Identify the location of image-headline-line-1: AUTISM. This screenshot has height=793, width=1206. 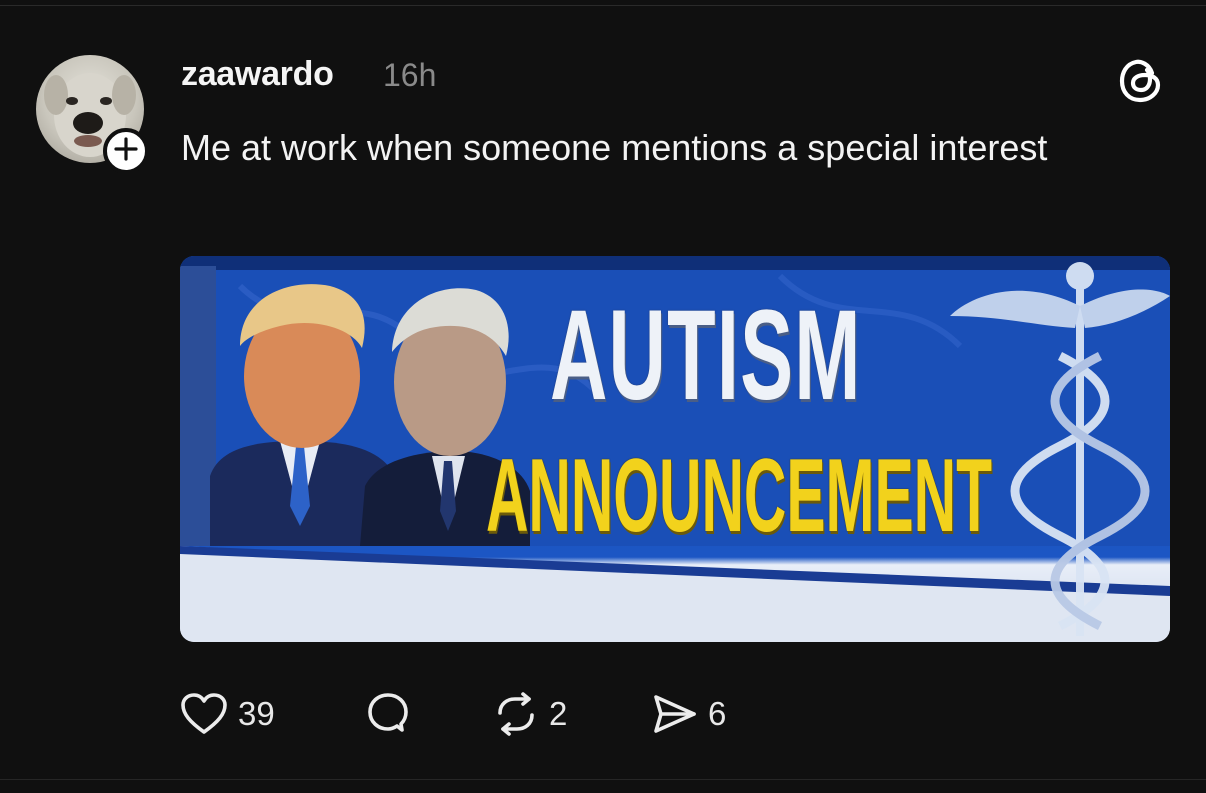
(706, 355).